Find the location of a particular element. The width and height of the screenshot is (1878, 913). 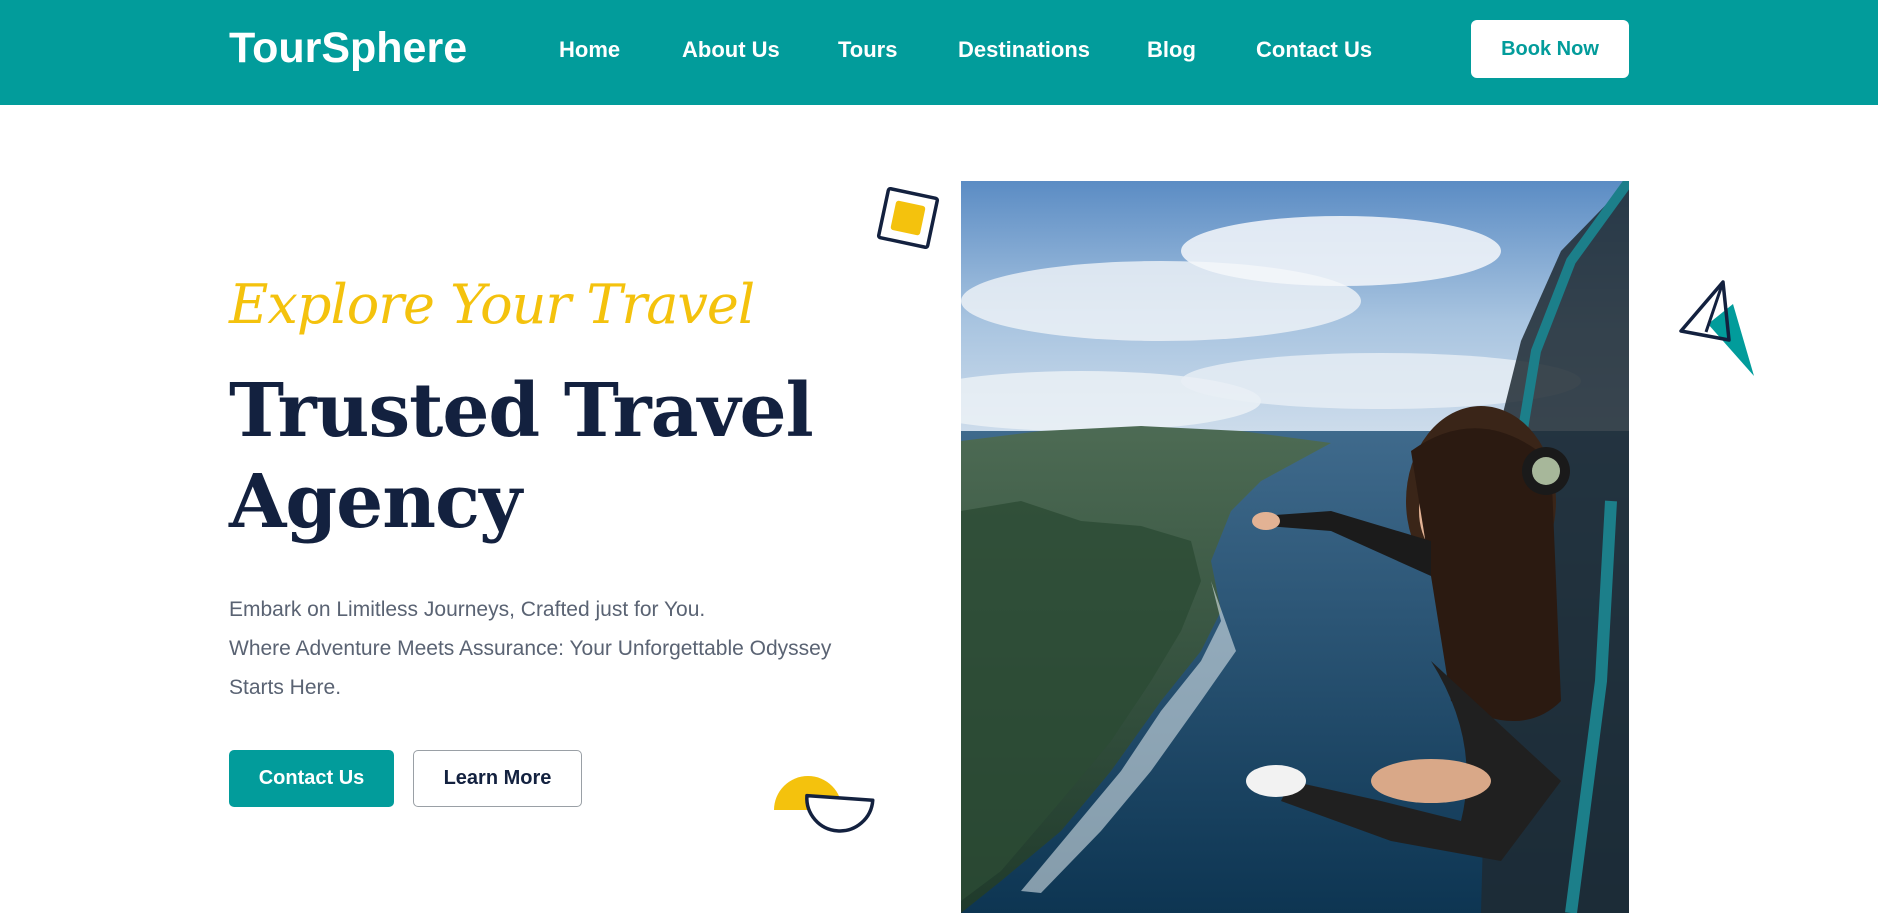

nav-destinations: Destinations is located at coordinates (1024, 50).